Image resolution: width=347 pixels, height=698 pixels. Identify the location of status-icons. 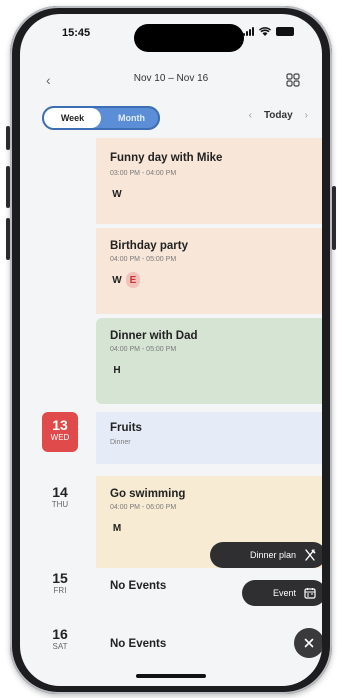
(268, 31).